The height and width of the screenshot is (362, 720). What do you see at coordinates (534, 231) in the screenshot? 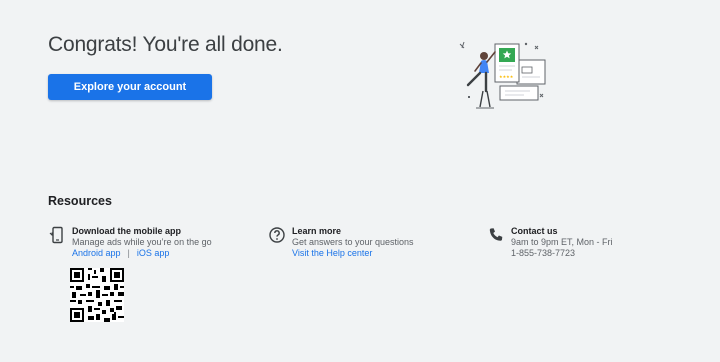
I see `contact-us-heading: Contact us` at bounding box center [534, 231].